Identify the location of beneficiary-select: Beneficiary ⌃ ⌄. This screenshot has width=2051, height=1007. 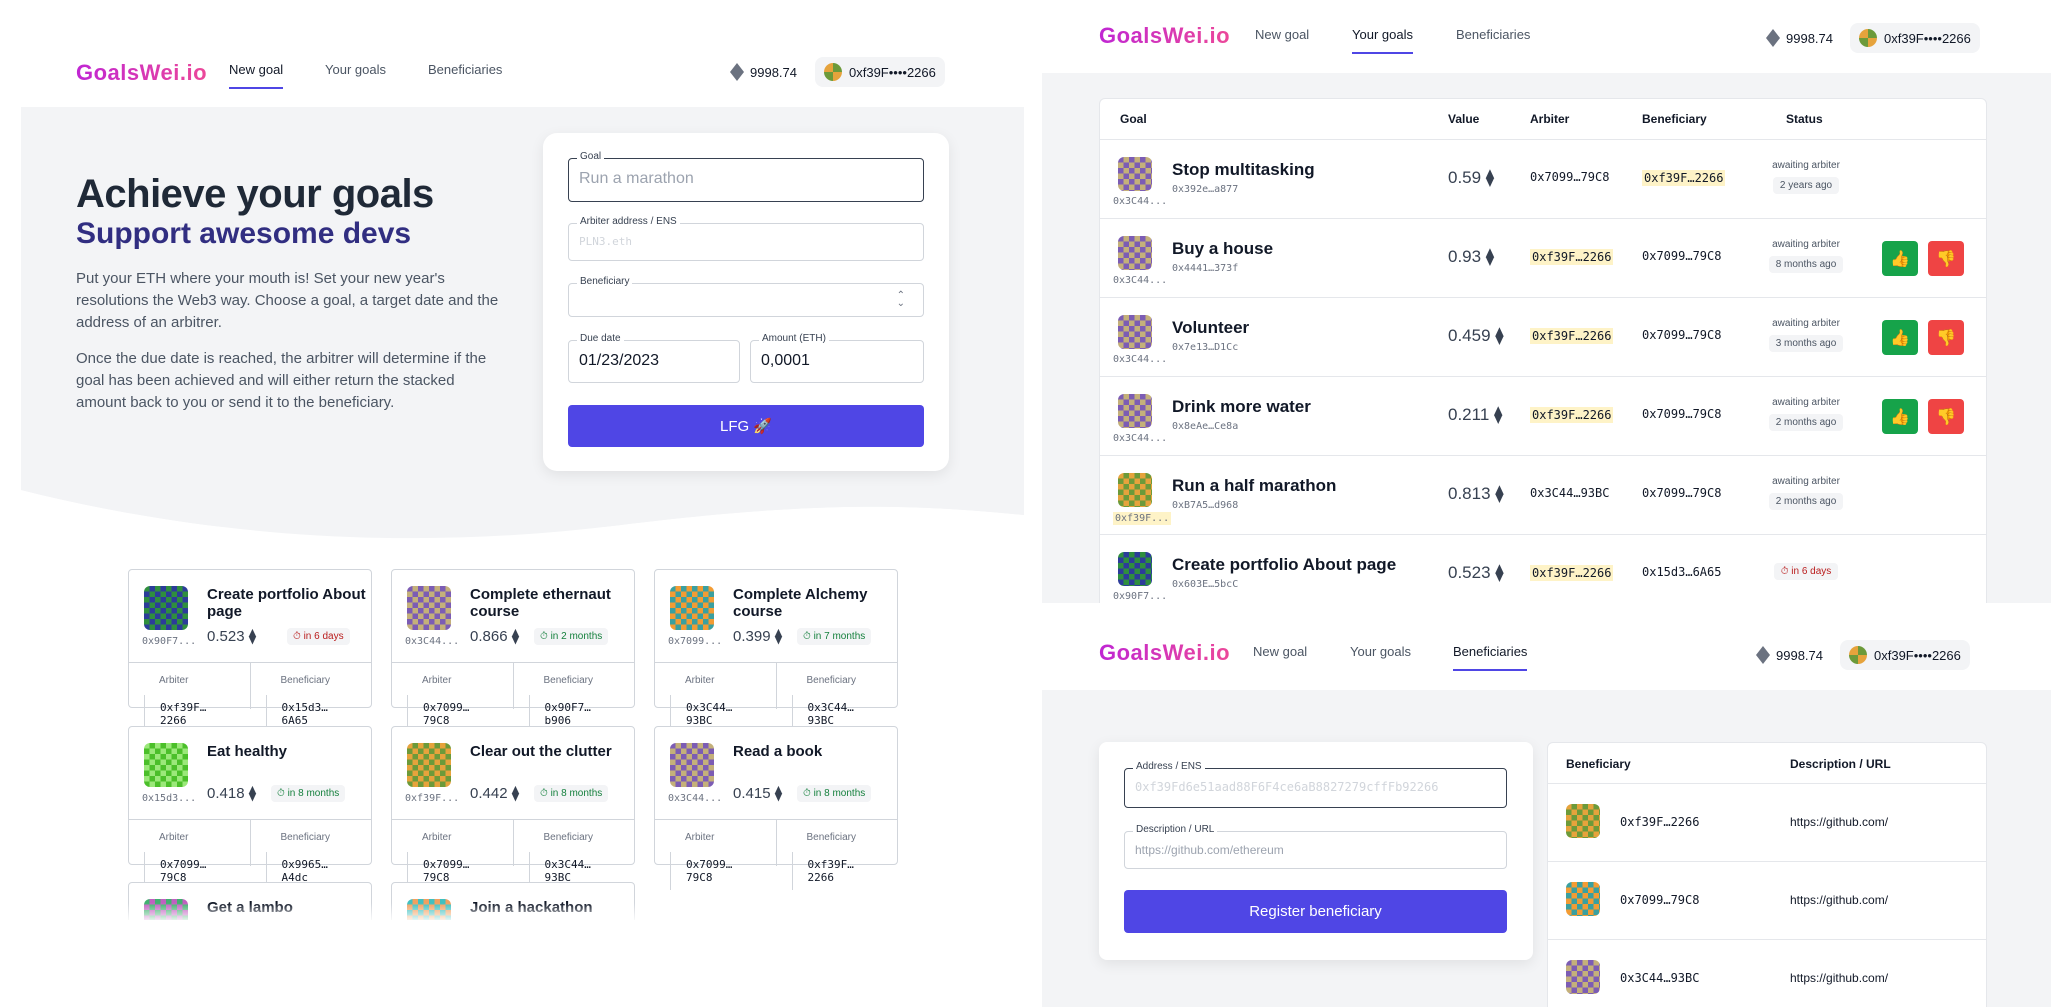
(746, 296).